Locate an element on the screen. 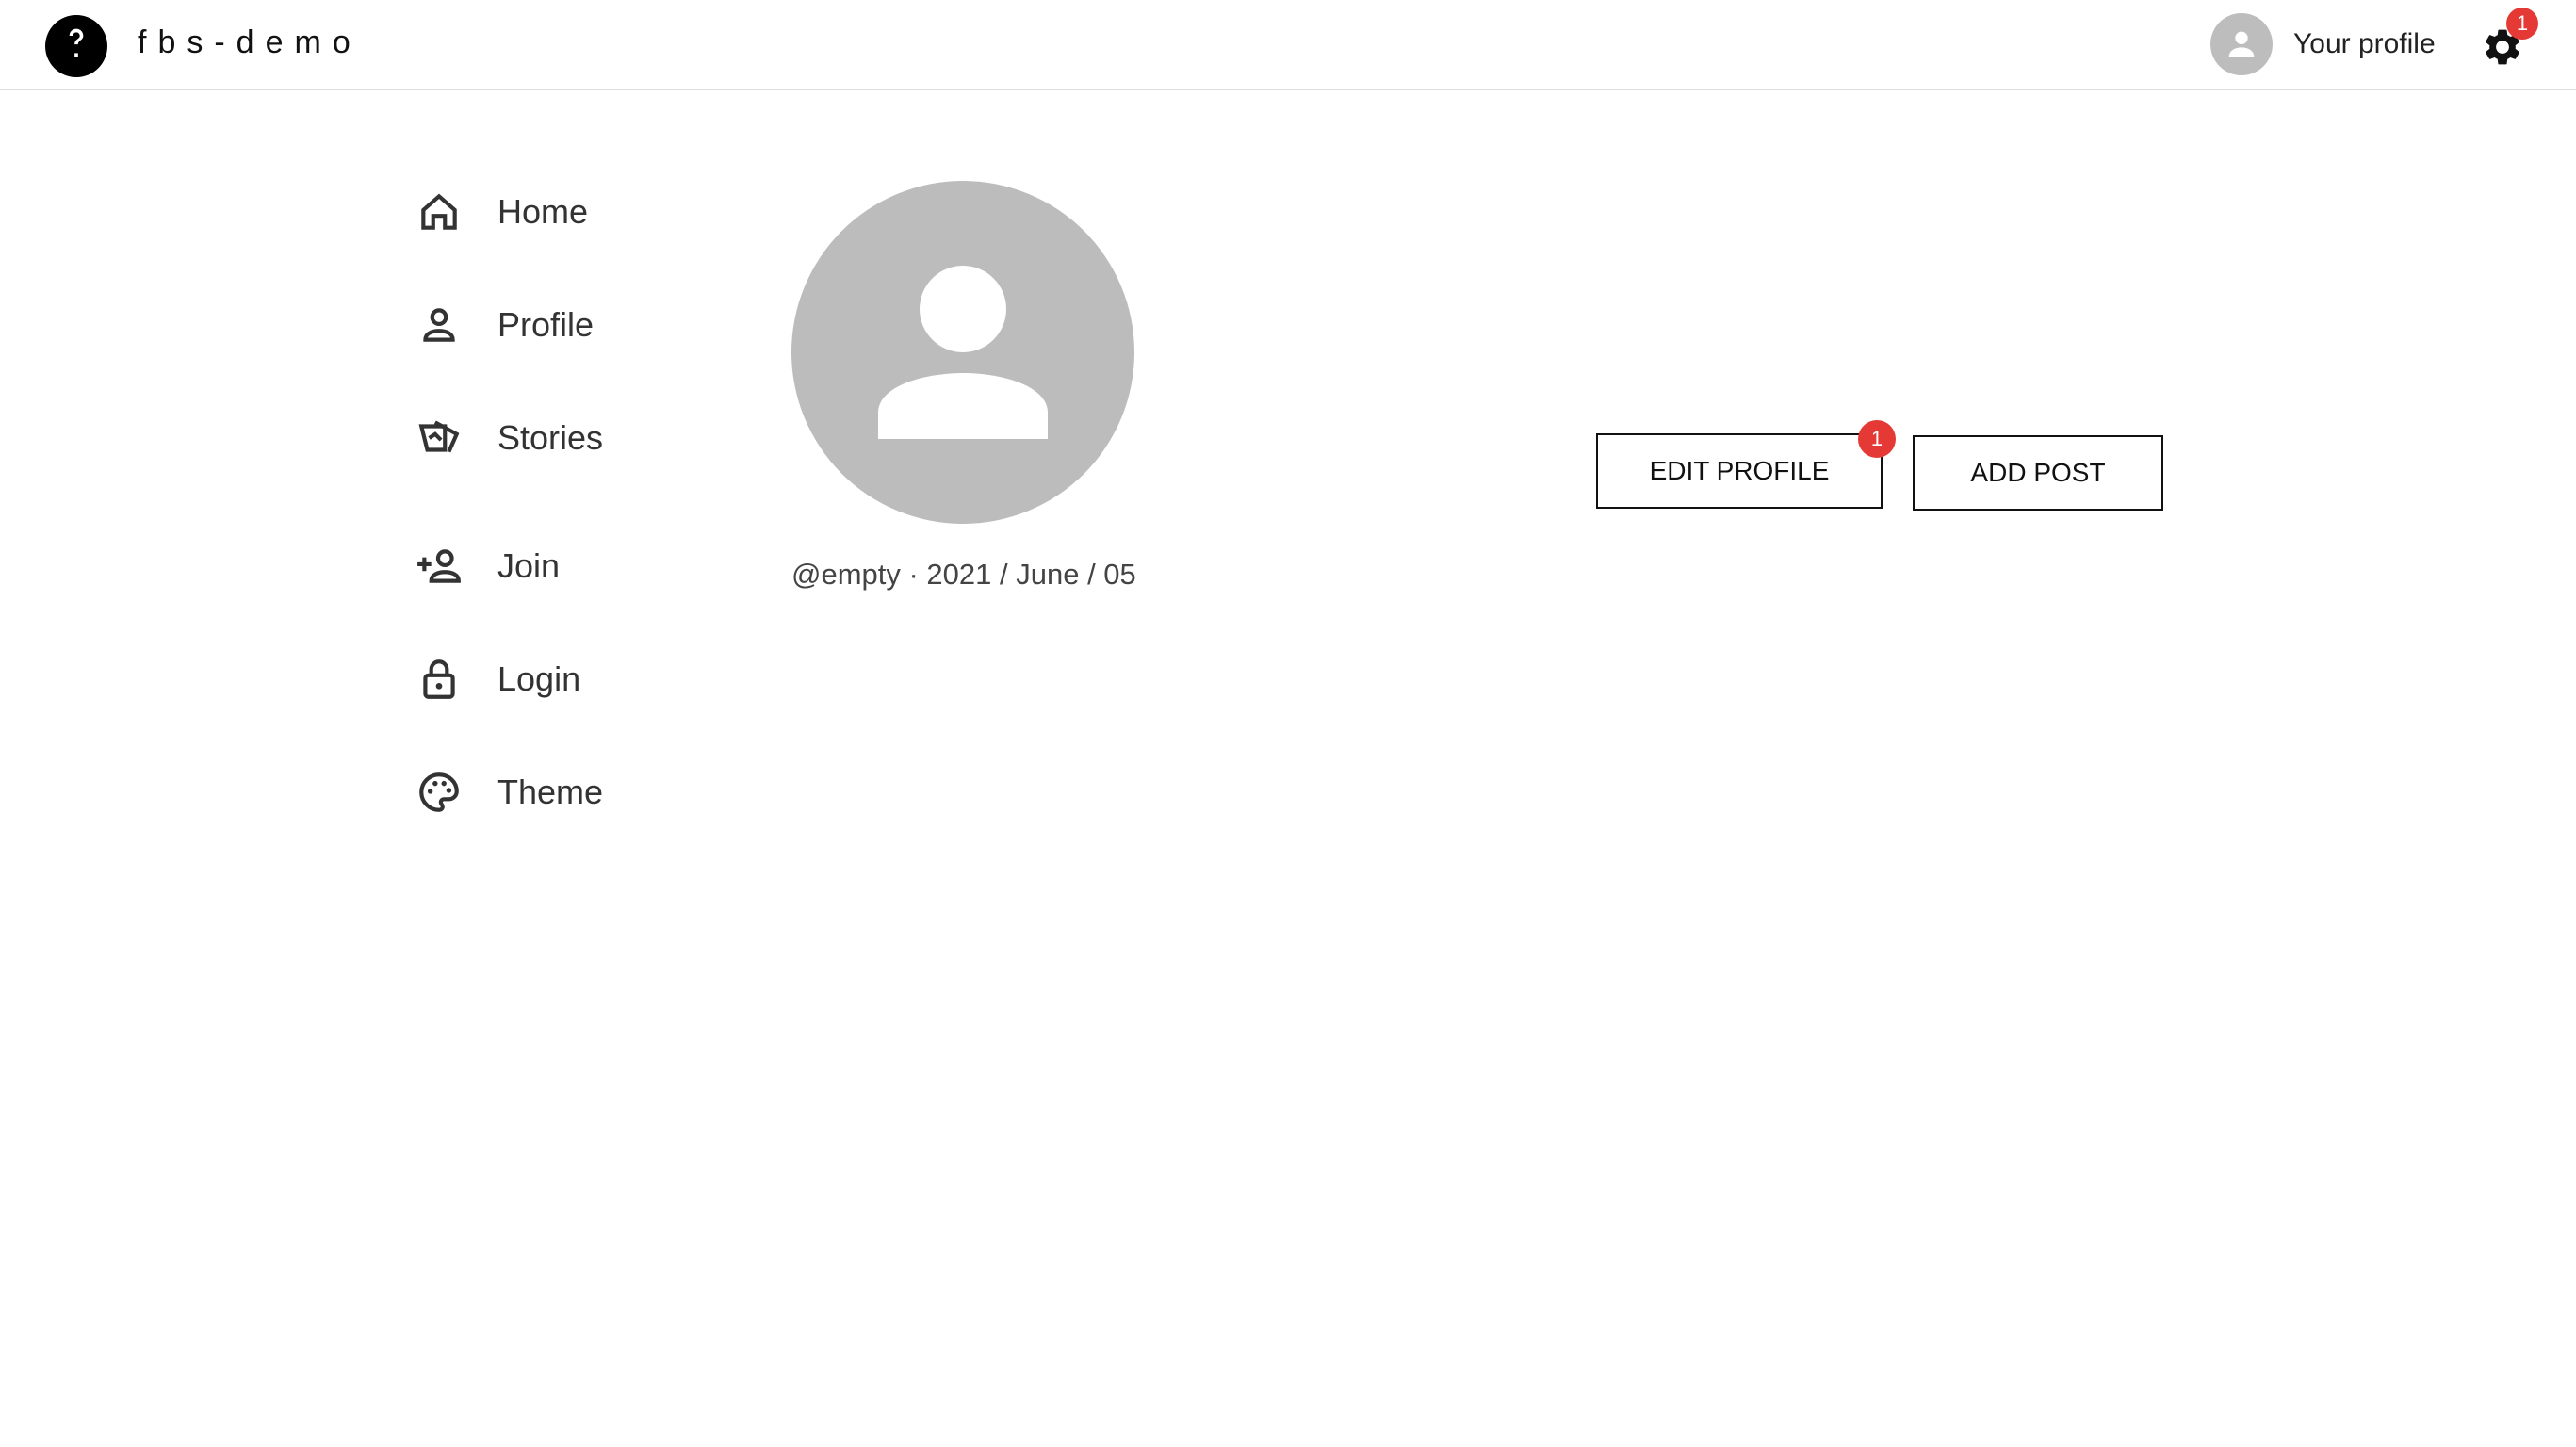 The width and height of the screenshot is (2576, 1447). edit-profile-badge: 1 is located at coordinates (1877, 439).